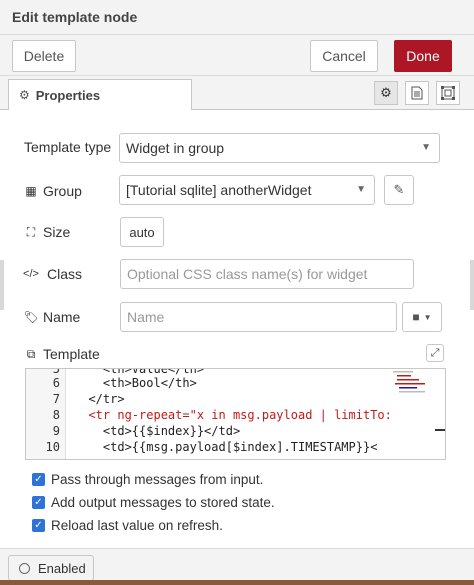  I want to click on edit-group-button: ✎, so click(399, 190).